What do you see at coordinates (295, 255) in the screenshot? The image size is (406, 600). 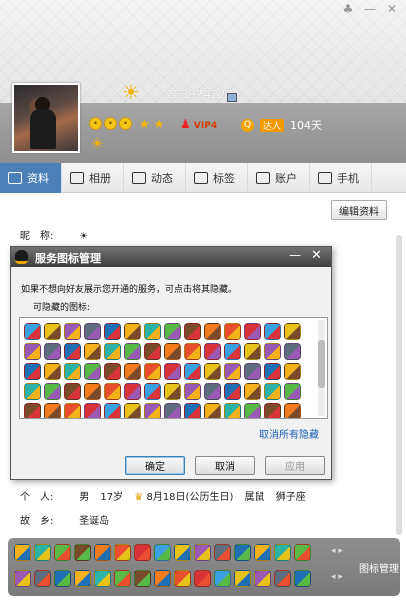 I see `dialog-minimize-button: —` at bounding box center [295, 255].